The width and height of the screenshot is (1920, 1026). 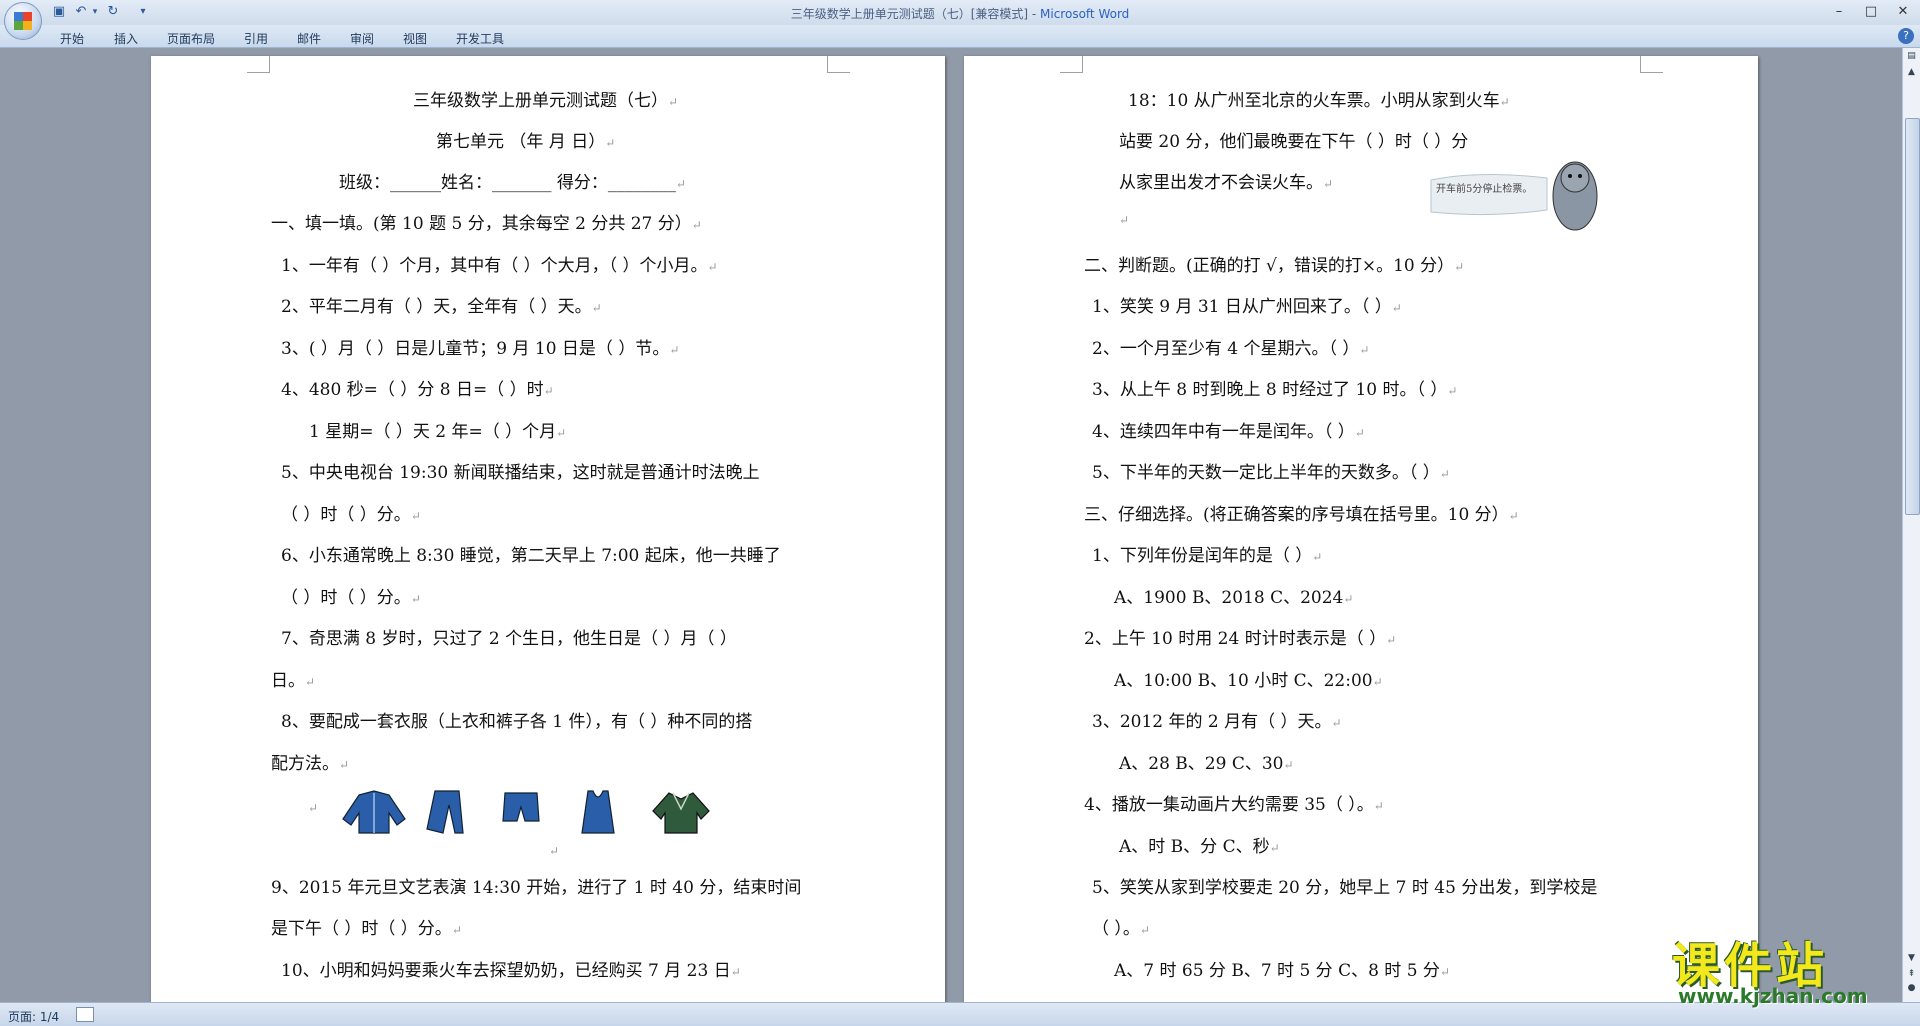 I want to click on cartoon-caption: 开车前5分停止检票。, so click(x=1484, y=189).